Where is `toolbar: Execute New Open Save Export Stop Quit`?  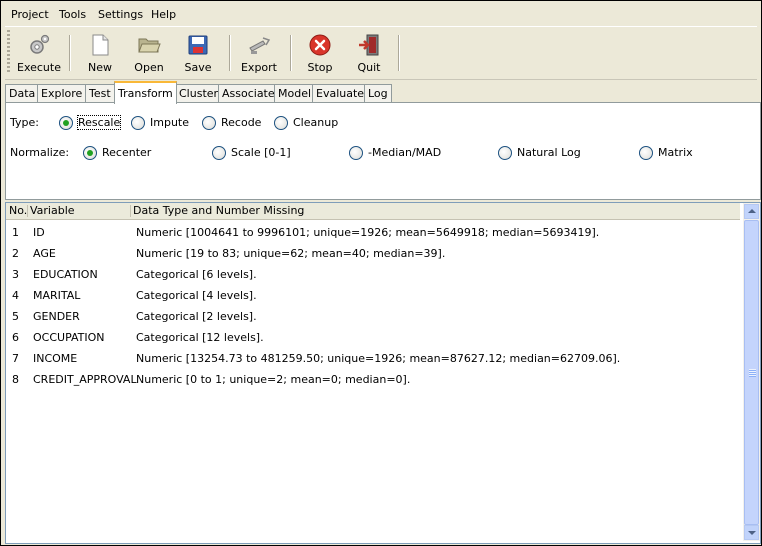
toolbar: Execute New Open Save Export Stop Quit is located at coordinates (381, 53).